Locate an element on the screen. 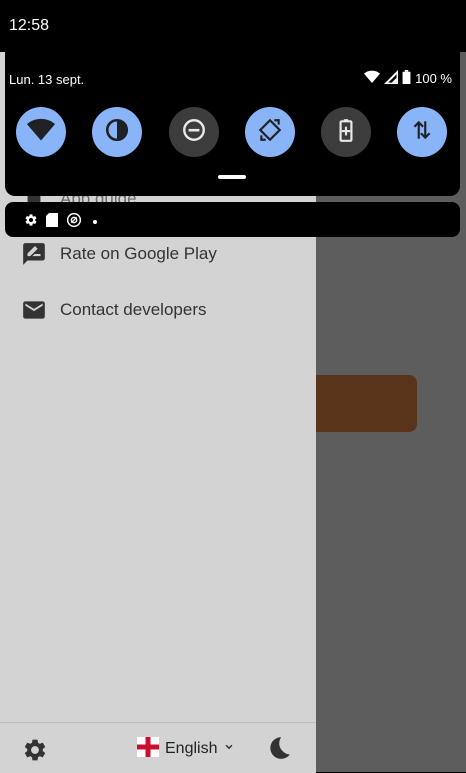 This screenshot has height=773, width=466. settings-notification-icon is located at coordinates (31, 222).